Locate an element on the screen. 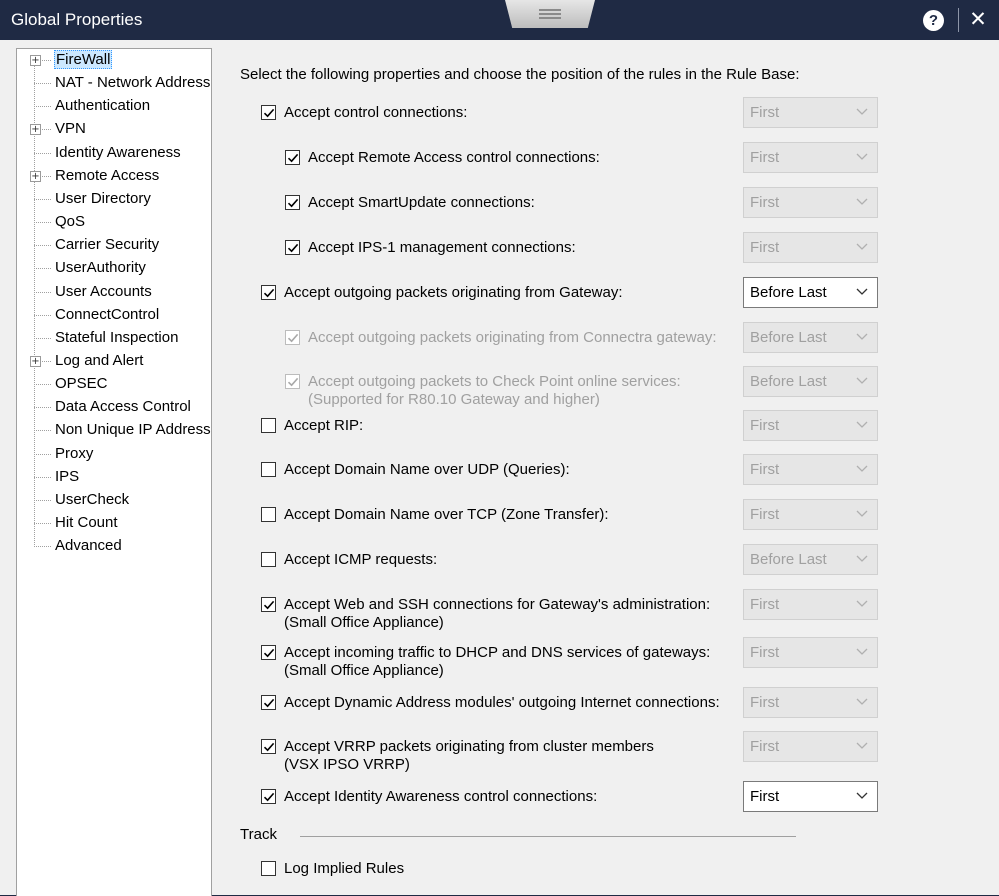 The width and height of the screenshot is (999, 896). tree-item: Stateful Inspection is located at coordinates (114, 338).